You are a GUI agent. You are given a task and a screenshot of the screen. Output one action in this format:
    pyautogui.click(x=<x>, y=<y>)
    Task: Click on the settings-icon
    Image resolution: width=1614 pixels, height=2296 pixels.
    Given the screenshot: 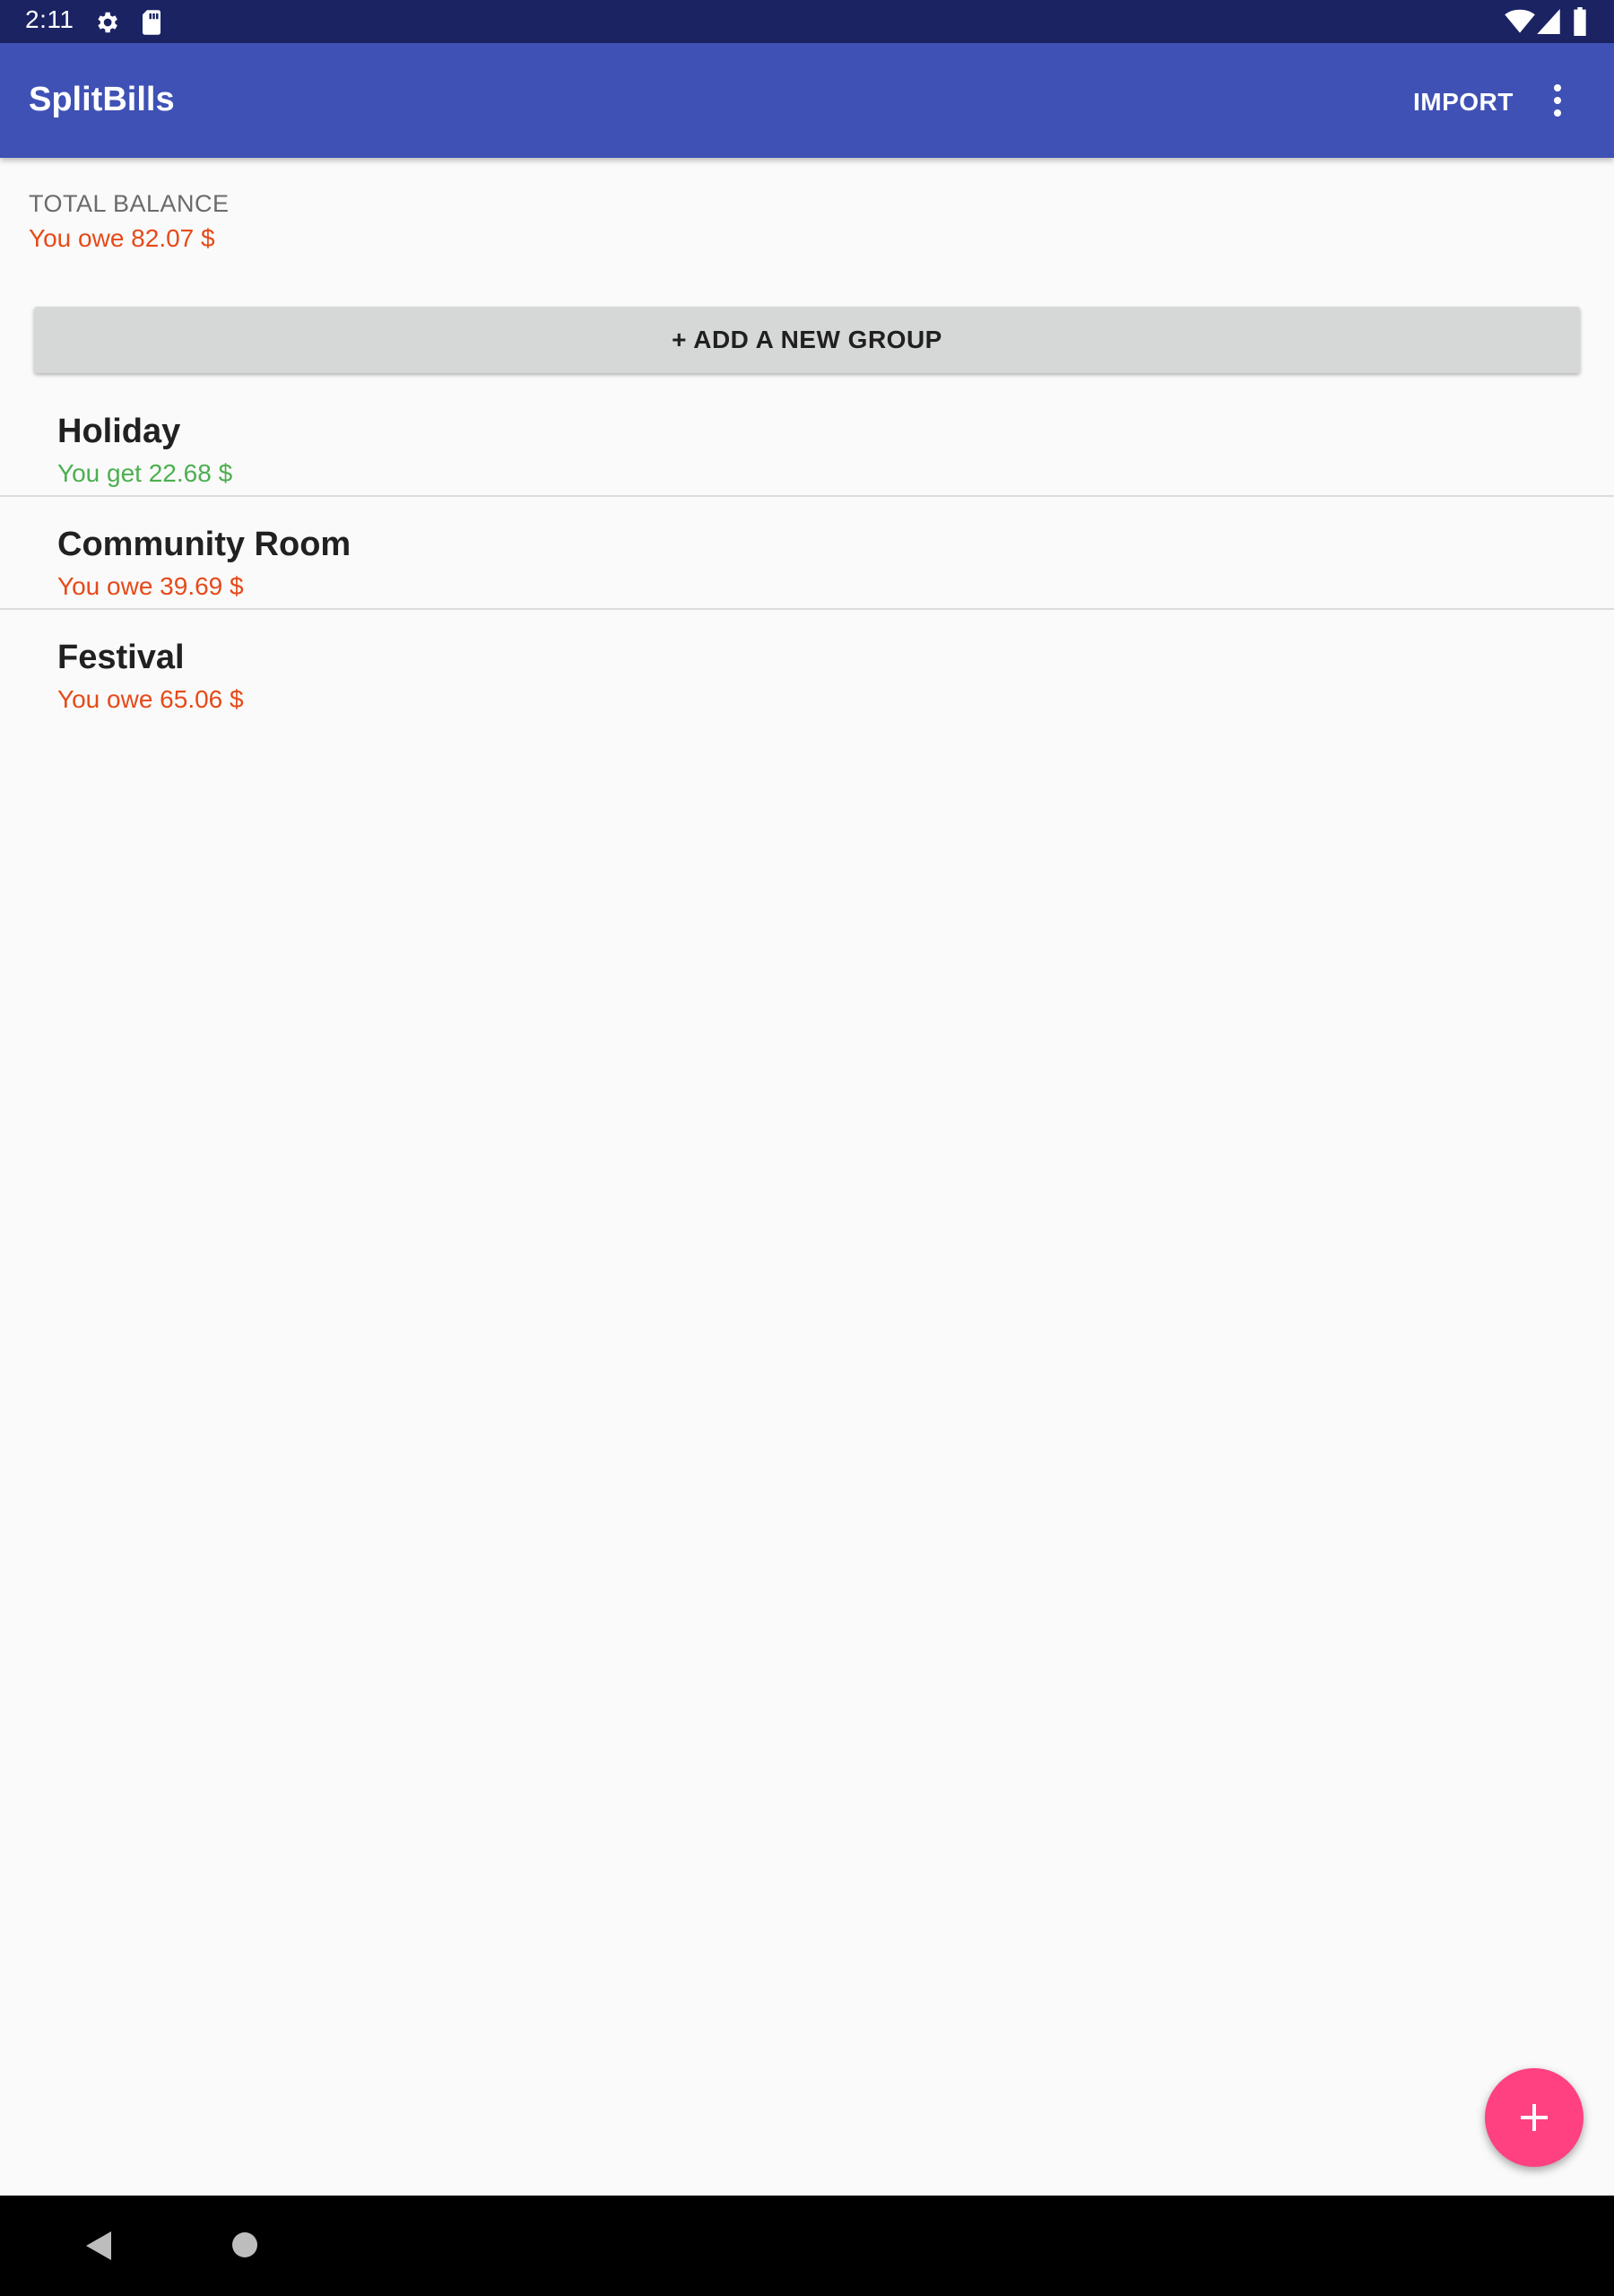 What is the action you would take?
    pyautogui.click(x=106, y=24)
    